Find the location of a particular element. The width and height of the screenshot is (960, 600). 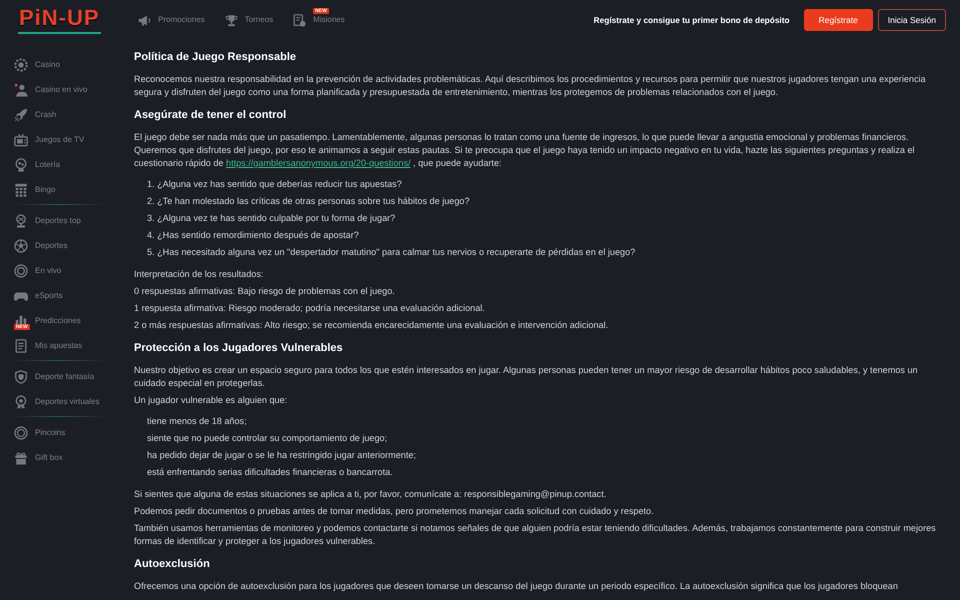

section-heading: Protección a los Jugadores Vulnerables is located at coordinates (239, 348).